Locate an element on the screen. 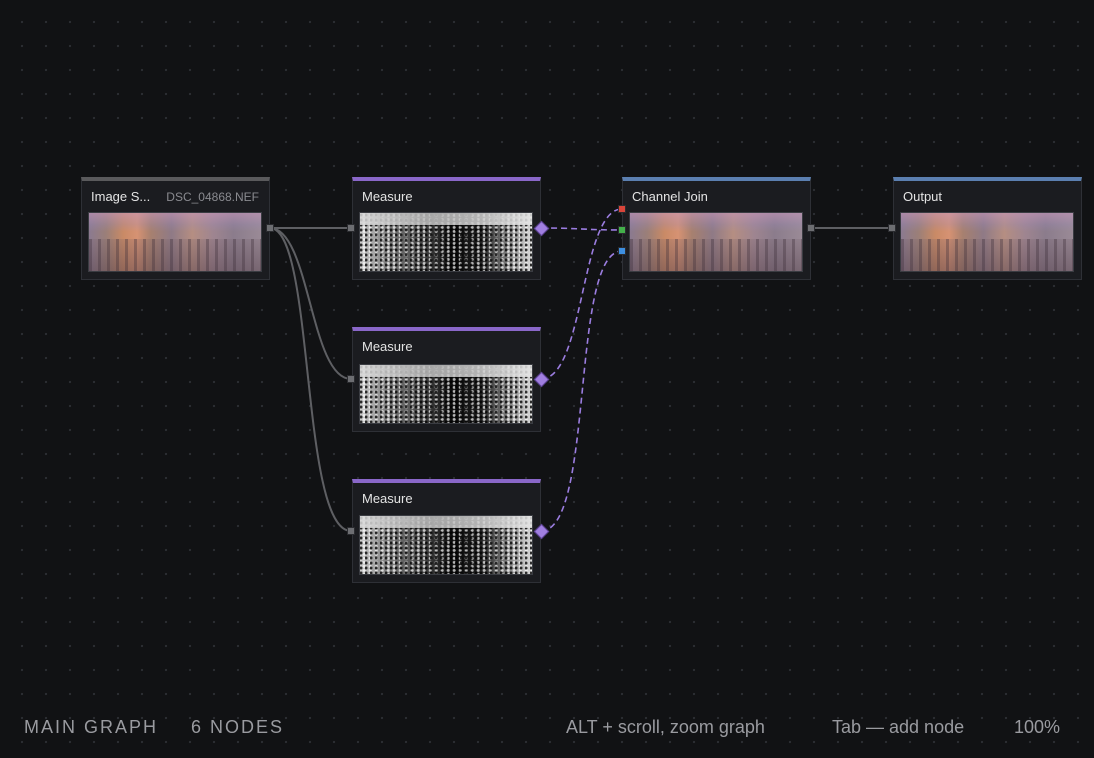 This screenshot has width=1094, height=758. node-title: Channel Join is located at coordinates (670, 196).